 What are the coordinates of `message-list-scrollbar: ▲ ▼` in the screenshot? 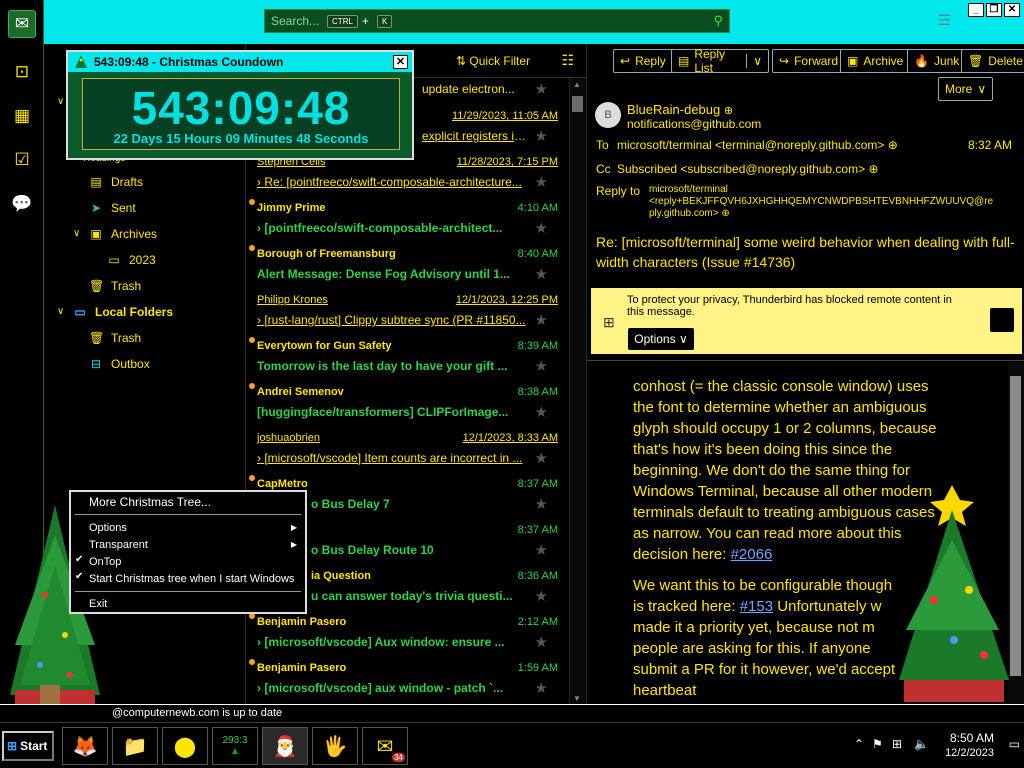 It's located at (577, 391).